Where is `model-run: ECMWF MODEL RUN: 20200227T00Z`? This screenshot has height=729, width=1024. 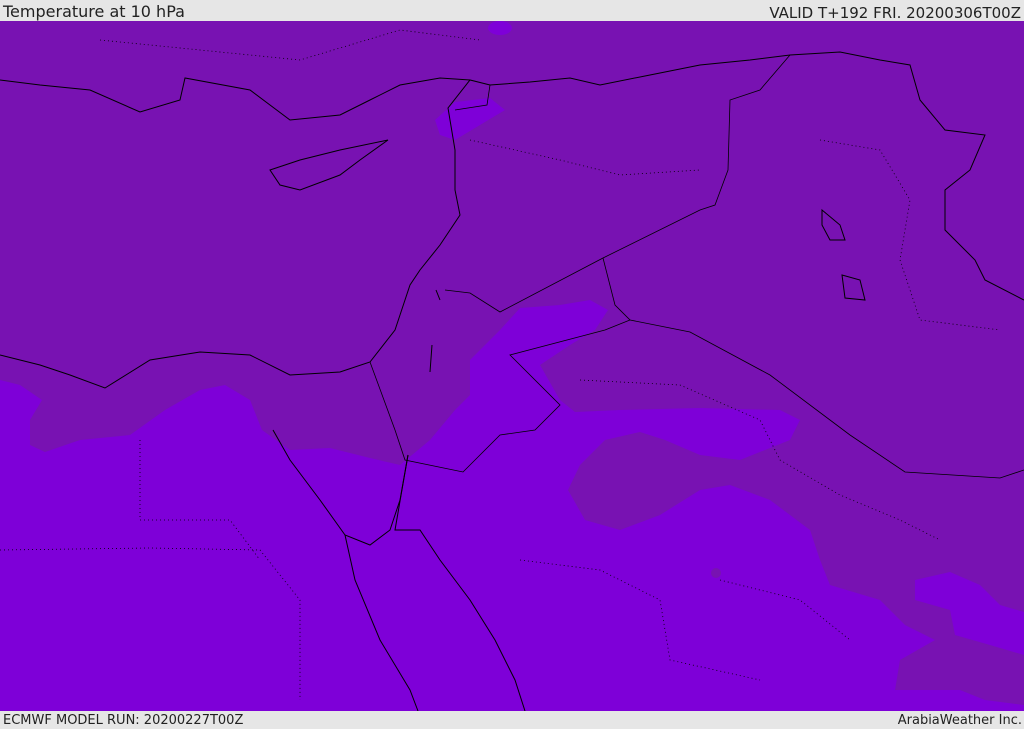 model-run: ECMWF MODEL RUN: 20200227T00Z is located at coordinates (123, 720).